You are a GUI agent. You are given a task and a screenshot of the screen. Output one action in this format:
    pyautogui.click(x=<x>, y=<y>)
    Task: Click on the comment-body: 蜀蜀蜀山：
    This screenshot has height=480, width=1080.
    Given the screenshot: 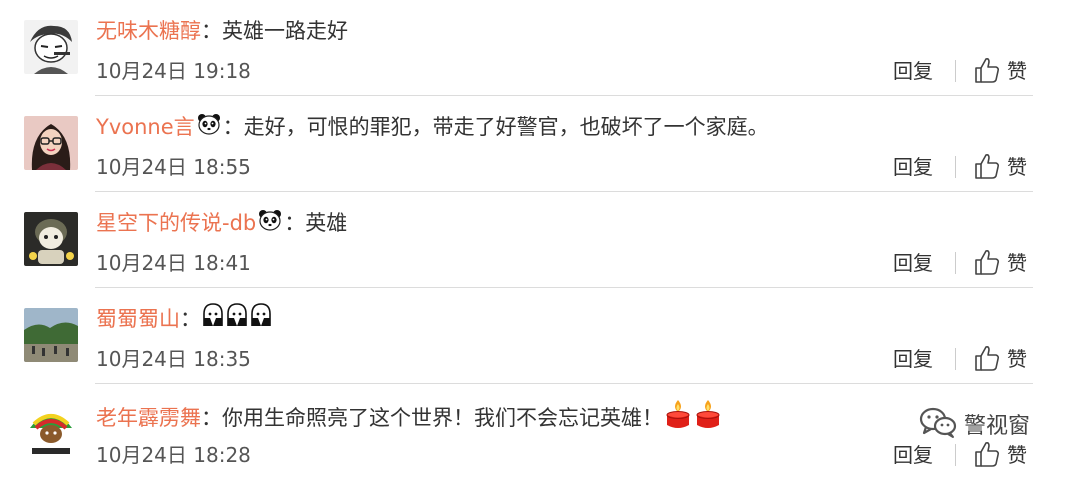 What is the action you would take?
    pyautogui.click(x=184, y=319)
    